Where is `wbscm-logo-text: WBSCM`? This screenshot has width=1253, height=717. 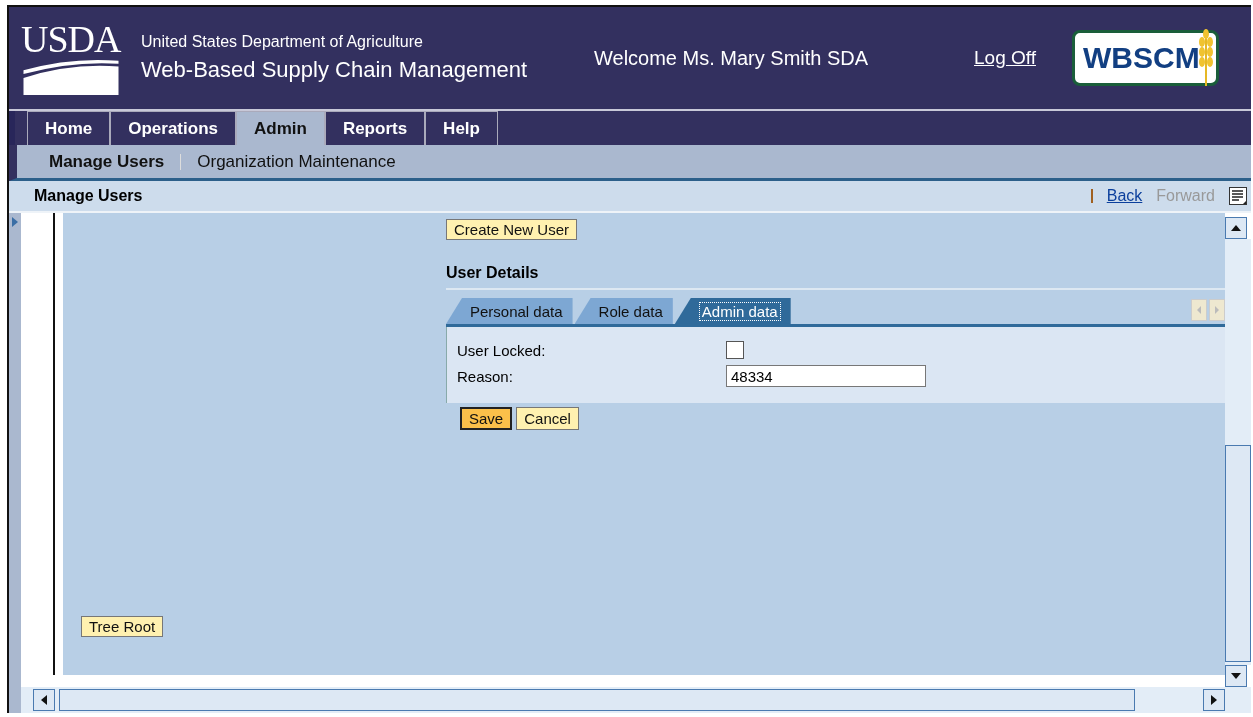
wbscm-logo-text: WBSCM is located at coordinates (1141, 58).